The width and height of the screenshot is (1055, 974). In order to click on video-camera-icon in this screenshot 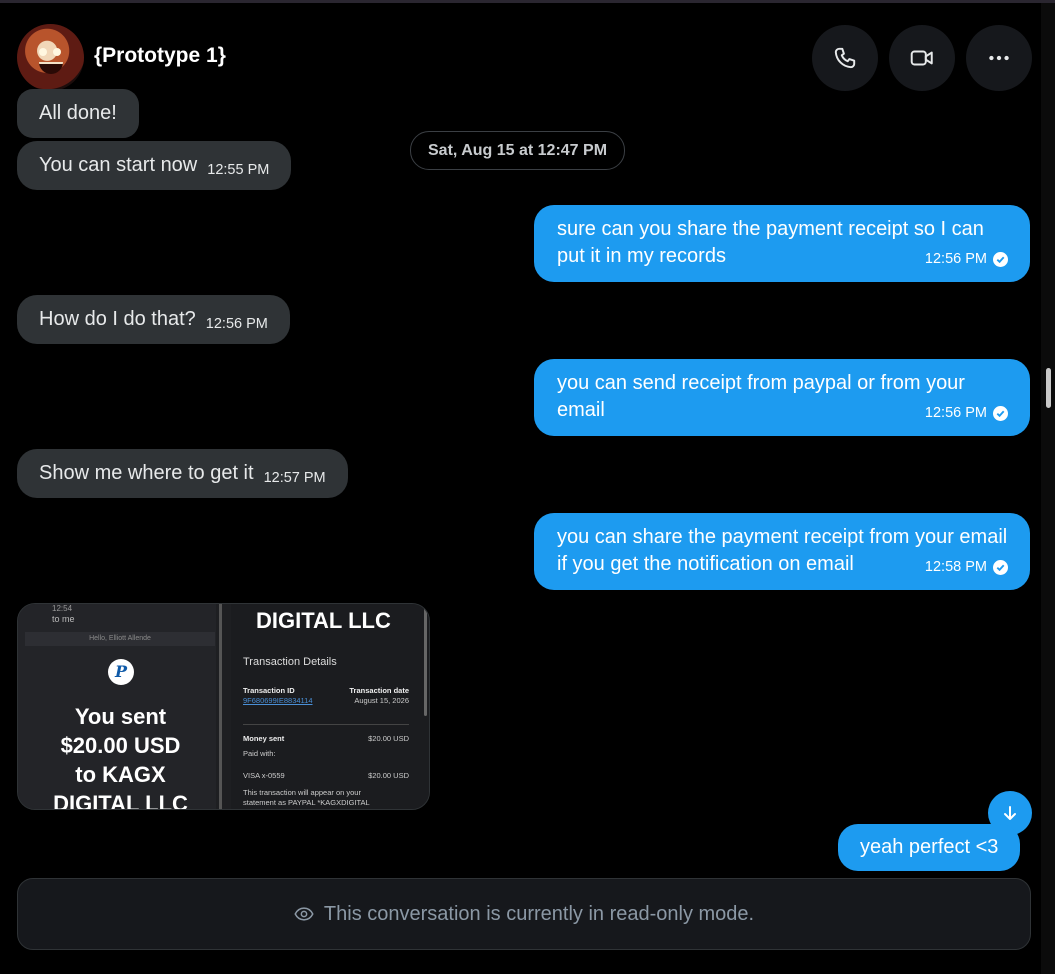, I will do `click(921, 58)`.